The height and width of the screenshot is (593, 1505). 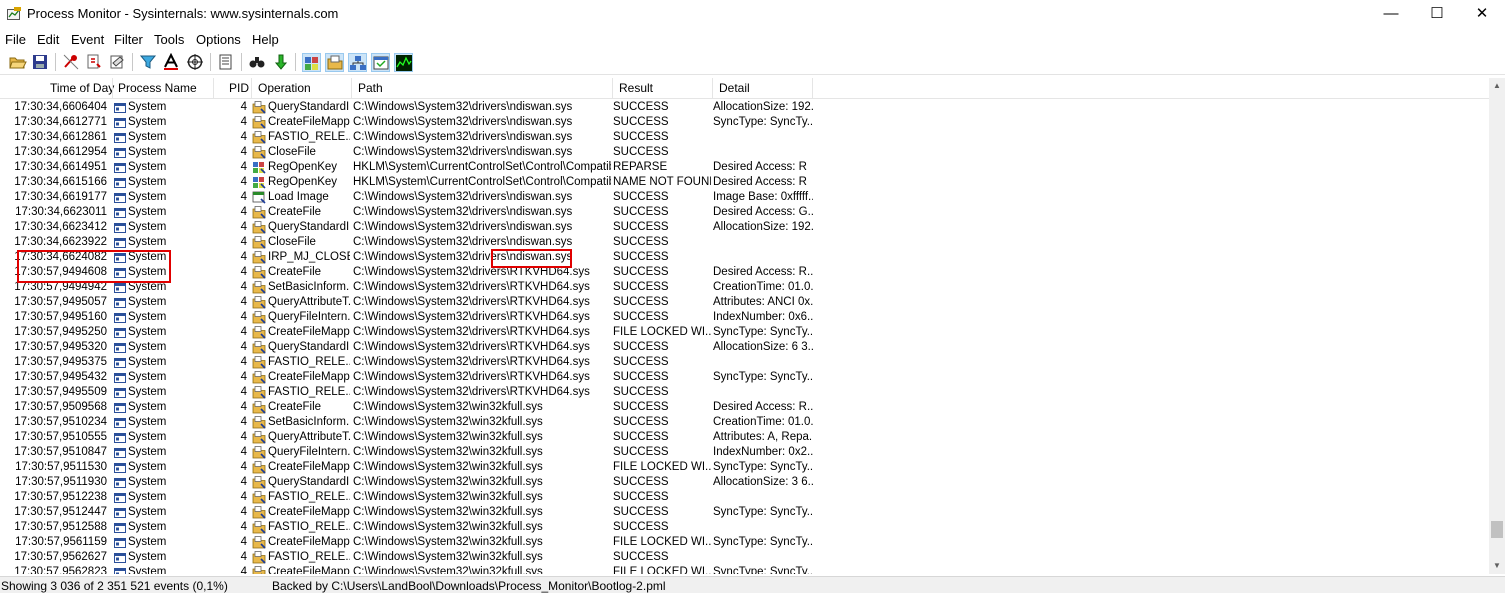 What do you see at coordinates (148, 62) in the screenshot?
I see `filter-icon` at bounding box center [148, 62].